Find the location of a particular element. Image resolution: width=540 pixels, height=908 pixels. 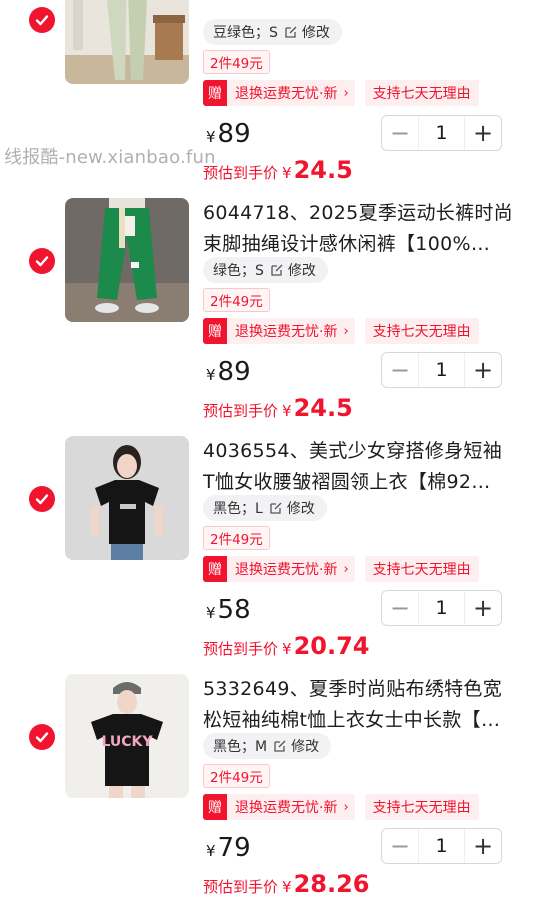

item-price: ¥ 79 is located at coordinates (228, 848).